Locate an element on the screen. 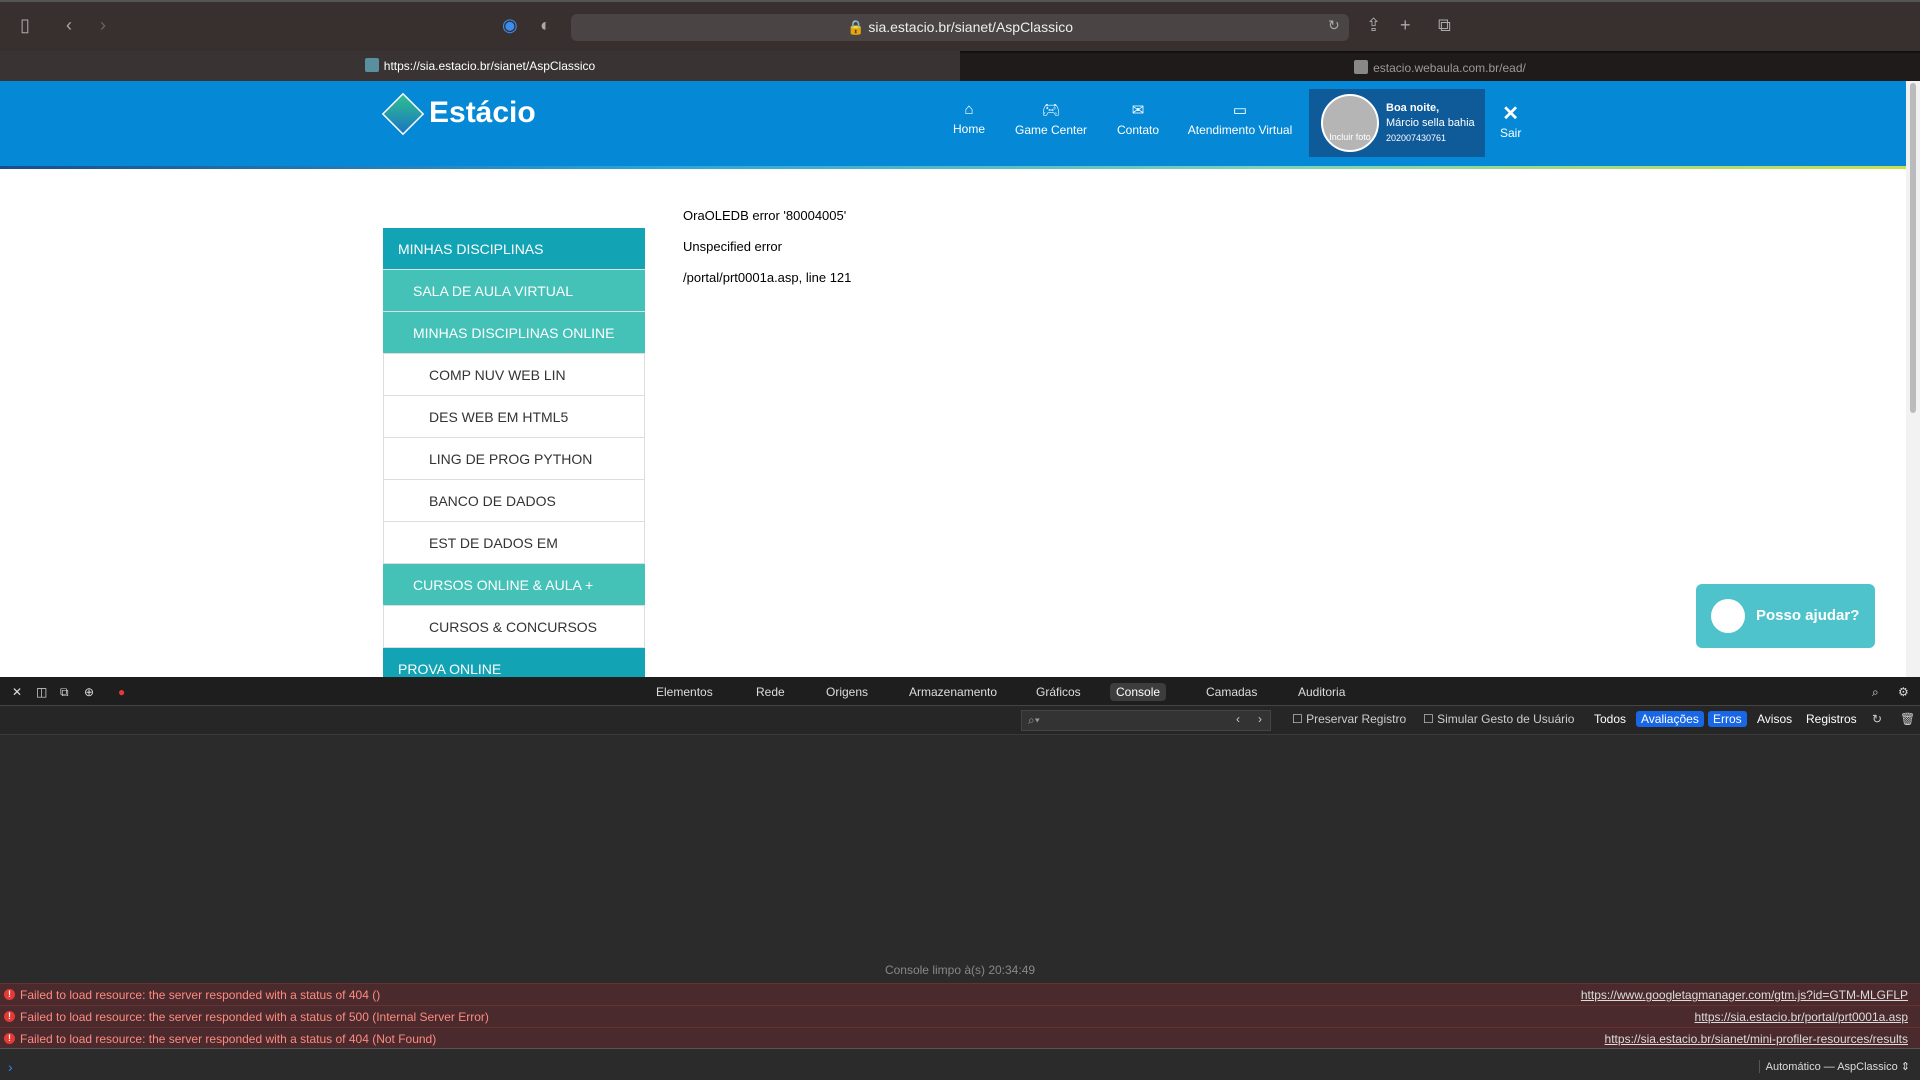 Image resolution: width=1920 pixels, height=1080 pixels. close-devtools-icon: ✕ is located at coordinates (17, 692).